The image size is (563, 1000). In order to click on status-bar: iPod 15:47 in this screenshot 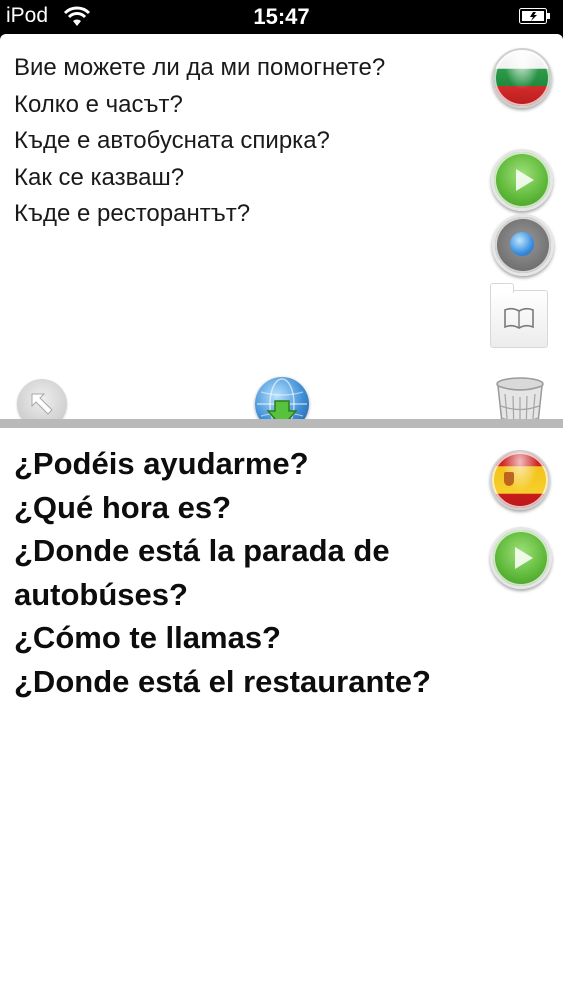, I will do `click(281, 17)`.